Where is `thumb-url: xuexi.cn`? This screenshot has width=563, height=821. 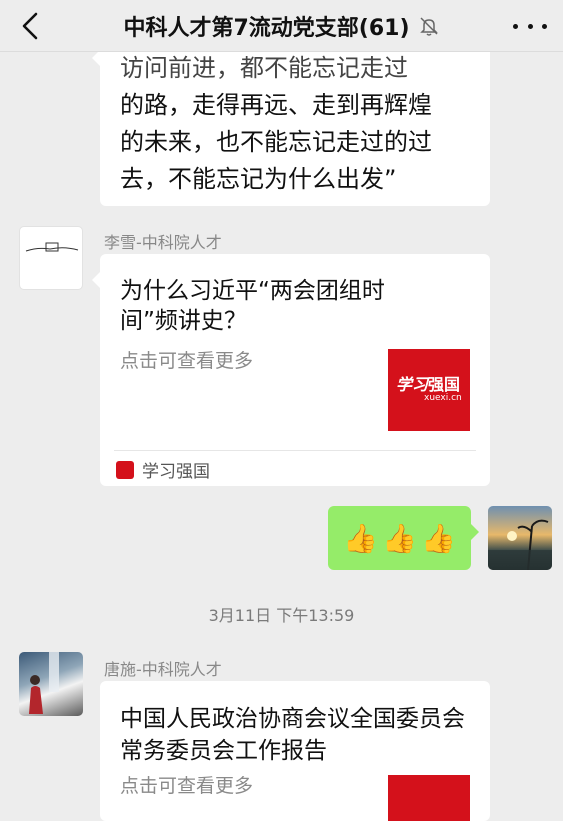 thumb-url: xuexi.cn is located at coordinates (443, 398).